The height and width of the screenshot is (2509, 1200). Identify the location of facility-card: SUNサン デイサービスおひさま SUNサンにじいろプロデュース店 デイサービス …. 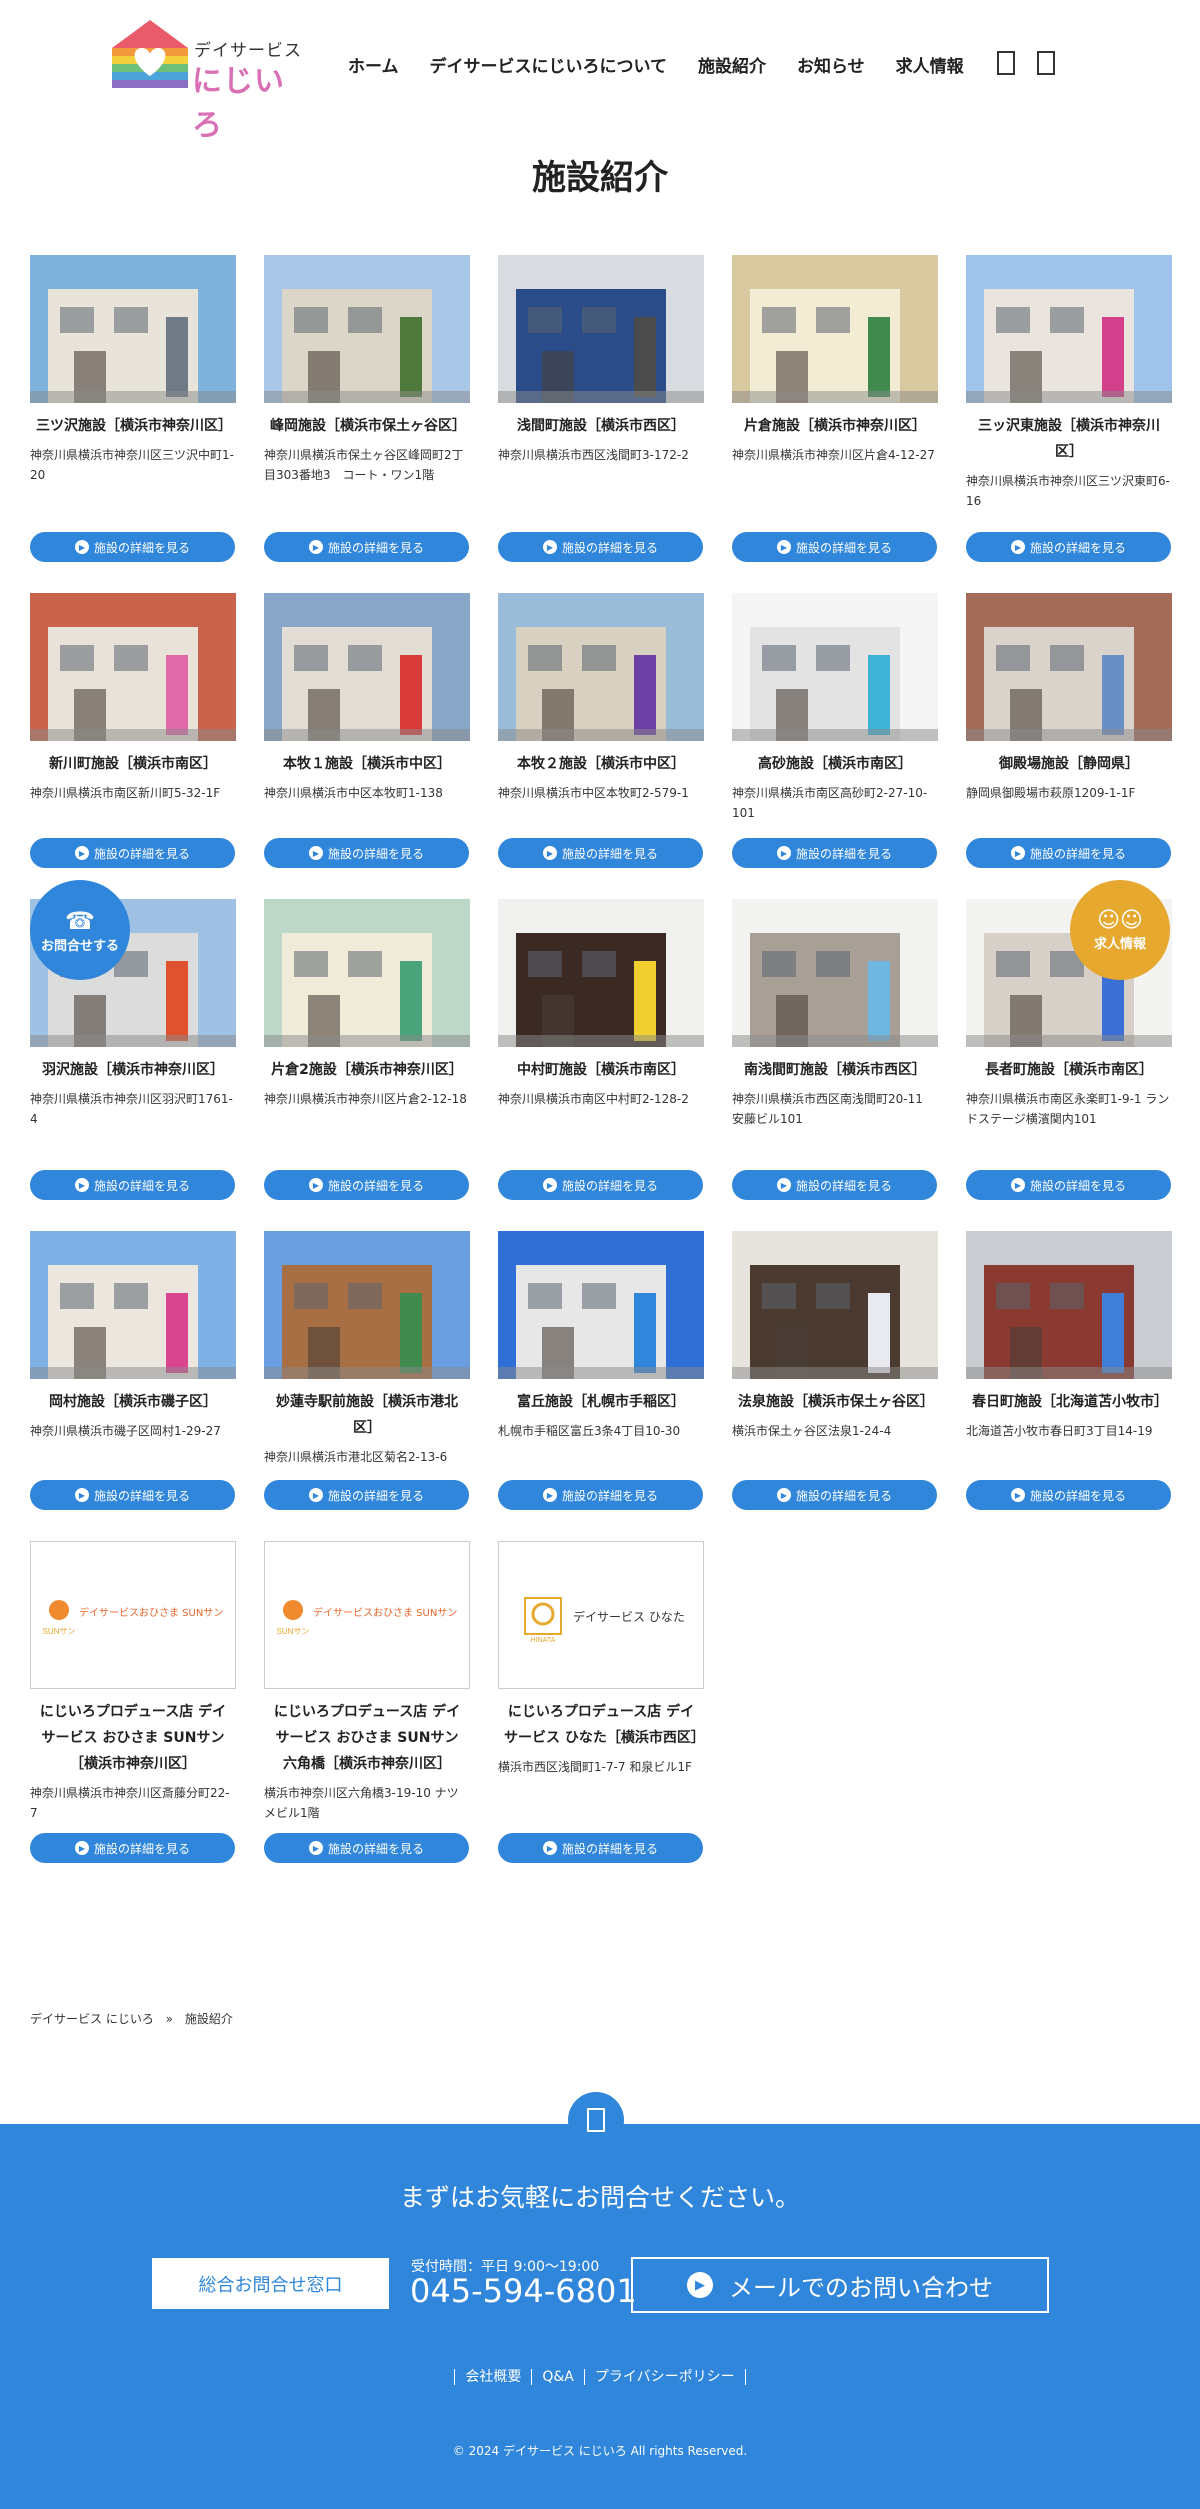
(133, 1682).